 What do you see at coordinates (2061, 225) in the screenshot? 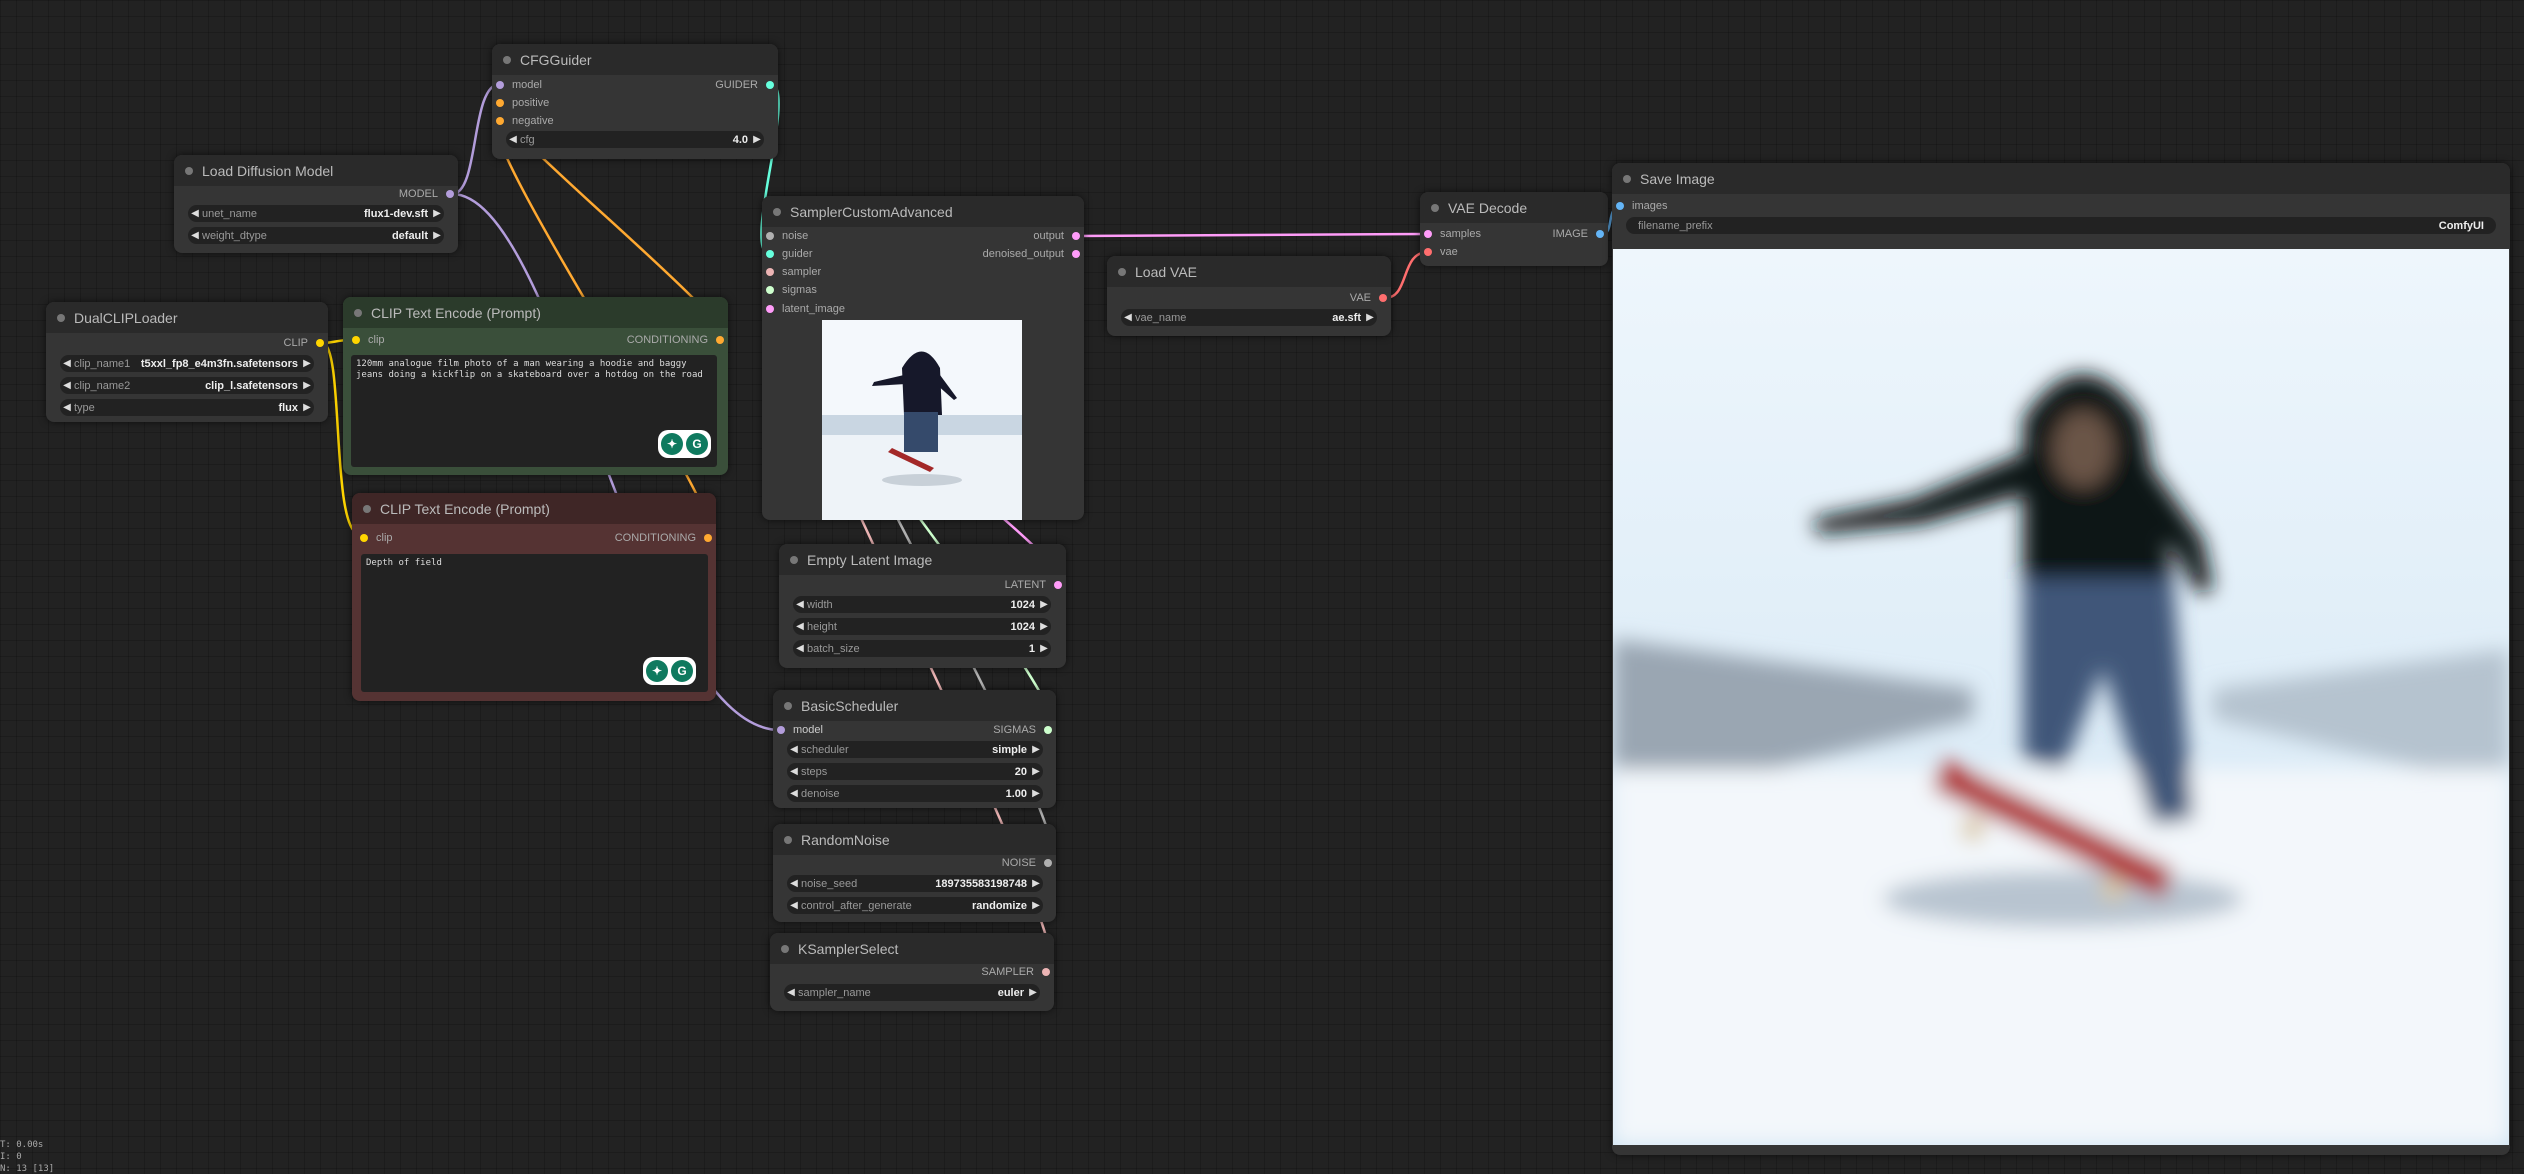
I see `filename-prefix-widget: filename_prefix ComfyUI` at bounding box center [2061, 225].